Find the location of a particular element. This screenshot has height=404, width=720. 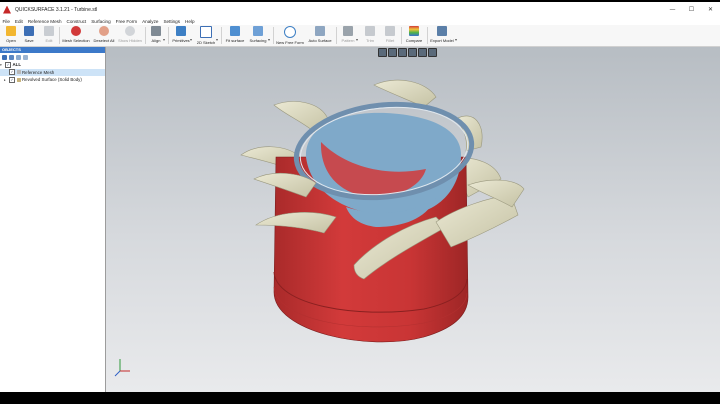

folder-icon is located at coordinates (11, 31).